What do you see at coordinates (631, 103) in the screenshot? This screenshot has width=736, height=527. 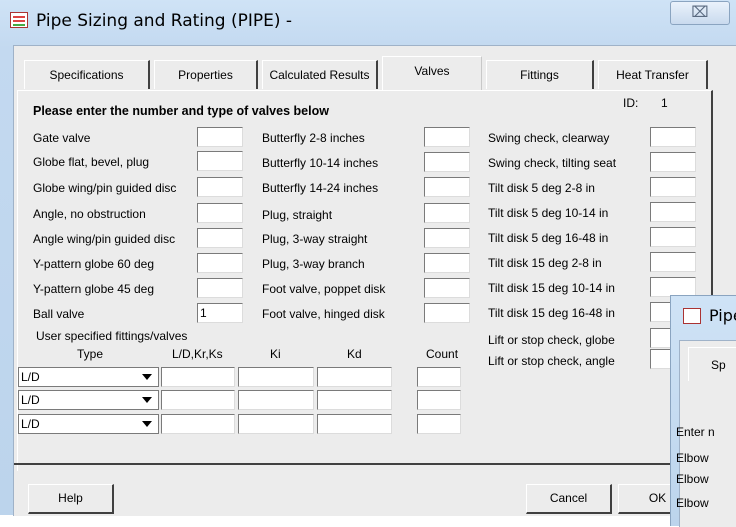 I see `id-label: ID:` at bounding box center [631, 103].